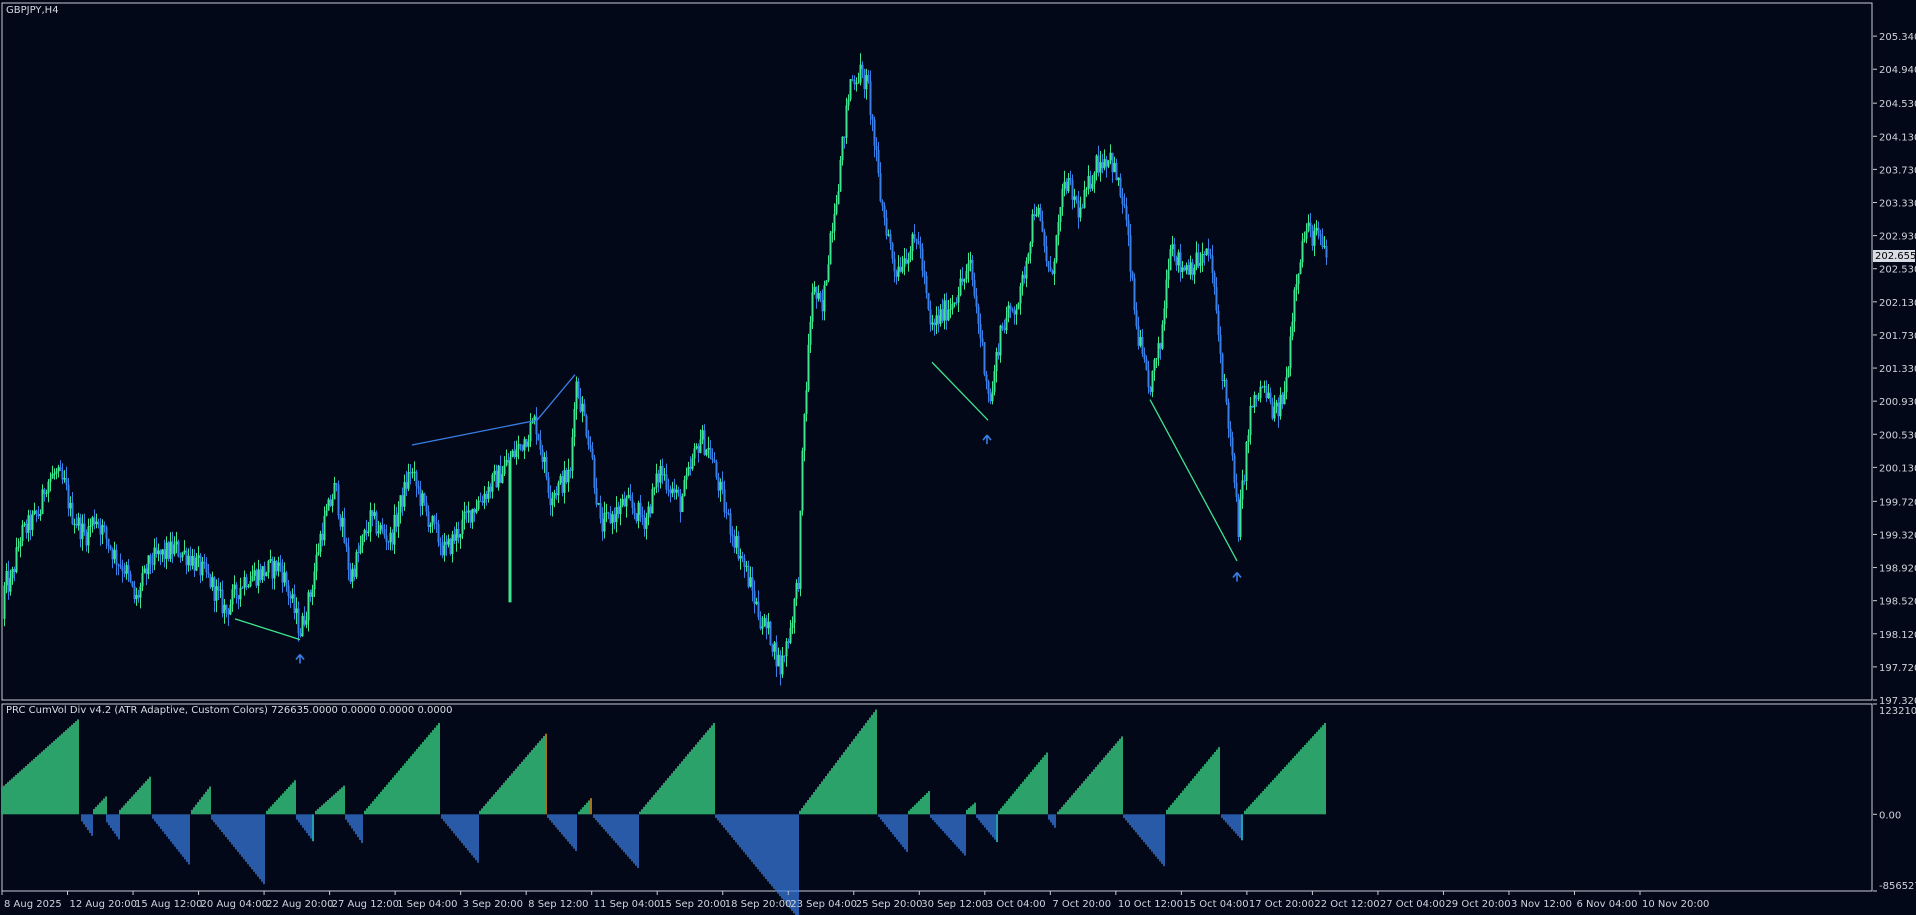 Image resolution: width=1916 pixels, height=915 pixels. What do you see at coordinates (1897, 435) in the screenshot?
I see `price-tick-label: 200.530` at bounding box center [1897, 435].